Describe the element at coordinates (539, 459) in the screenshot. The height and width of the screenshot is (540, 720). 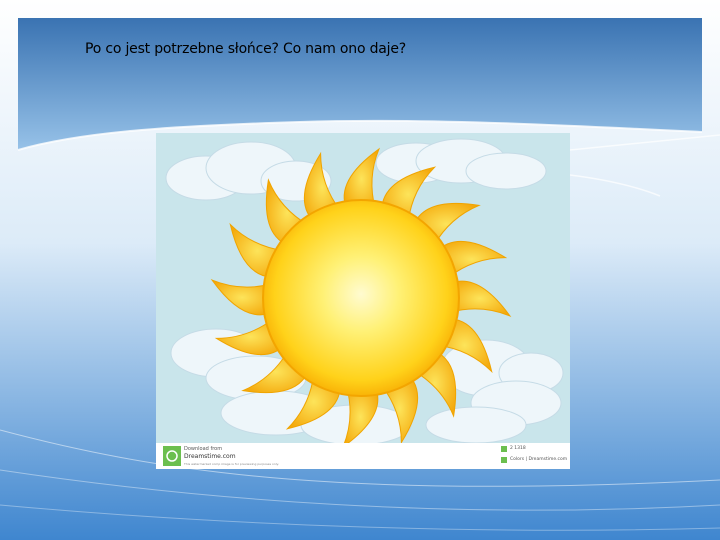
I see `watermark-credit: Colors | Dreamstime.com` at that location.